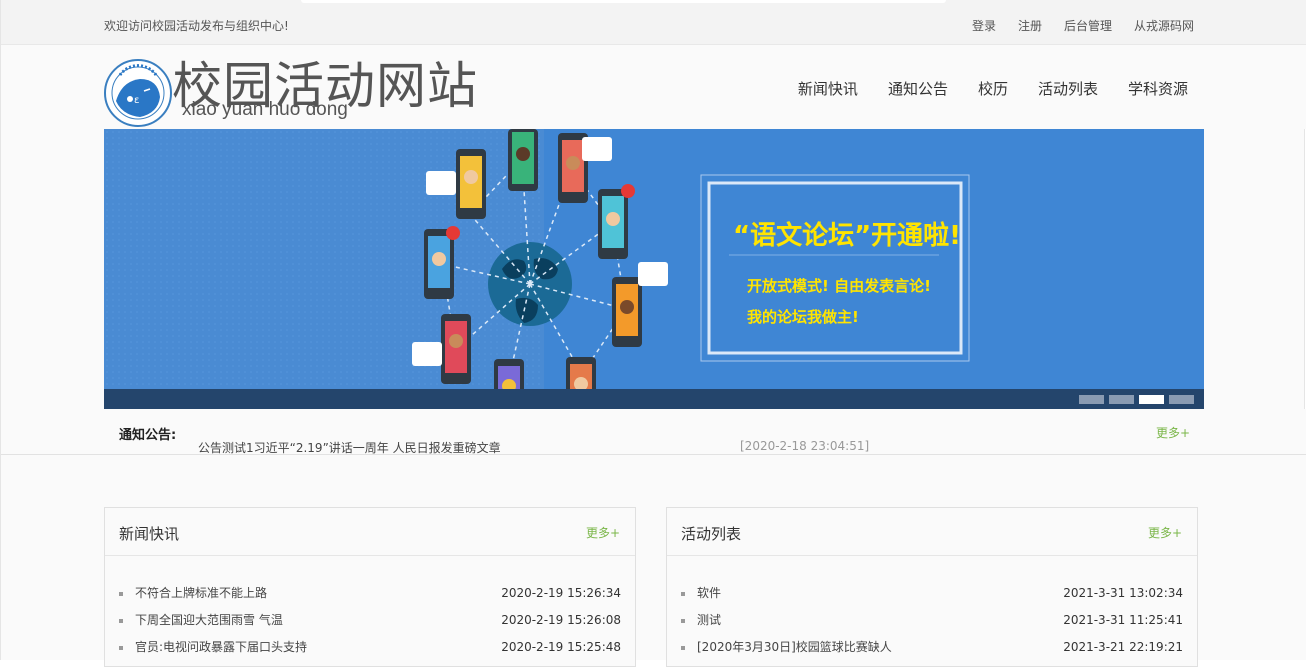  Describe the element at coordinates (711, 534) in the screenshot. I see `activities-panel-title: 活动列表` at that location.